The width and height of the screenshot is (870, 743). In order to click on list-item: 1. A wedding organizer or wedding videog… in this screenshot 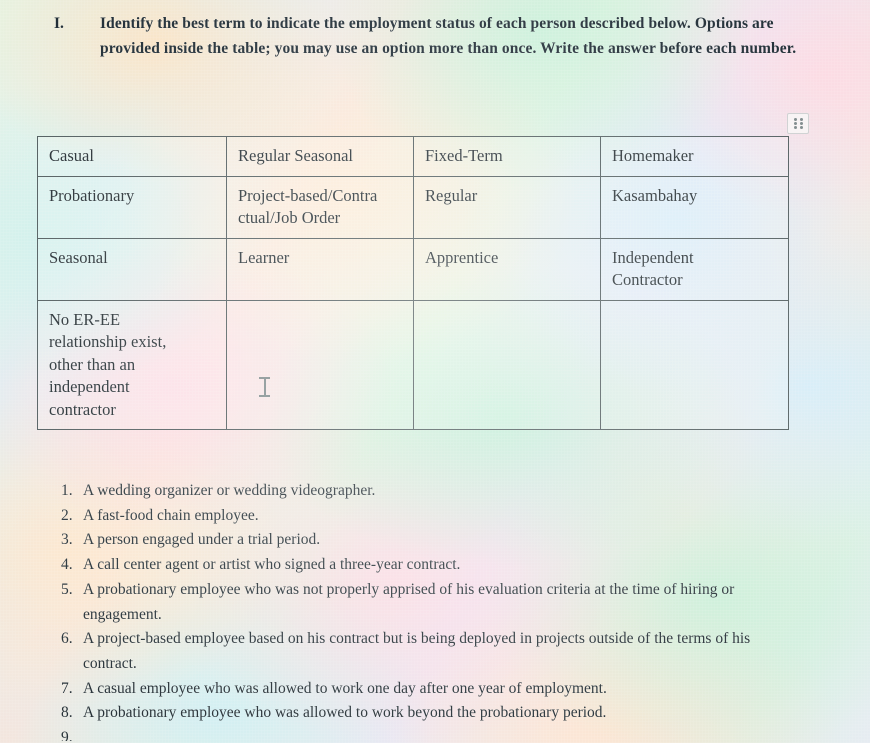, I will do `click(437, 491)`.